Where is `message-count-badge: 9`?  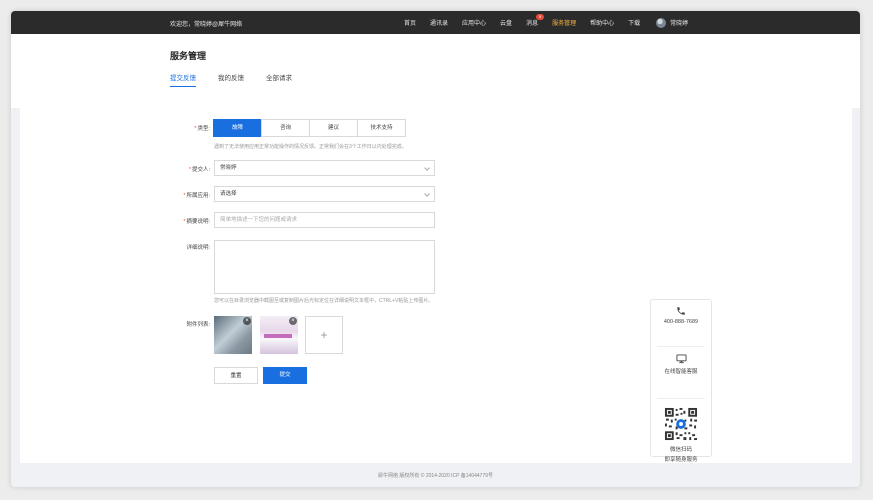
message-count-badge: 9 is located at coordinates (540, 17).